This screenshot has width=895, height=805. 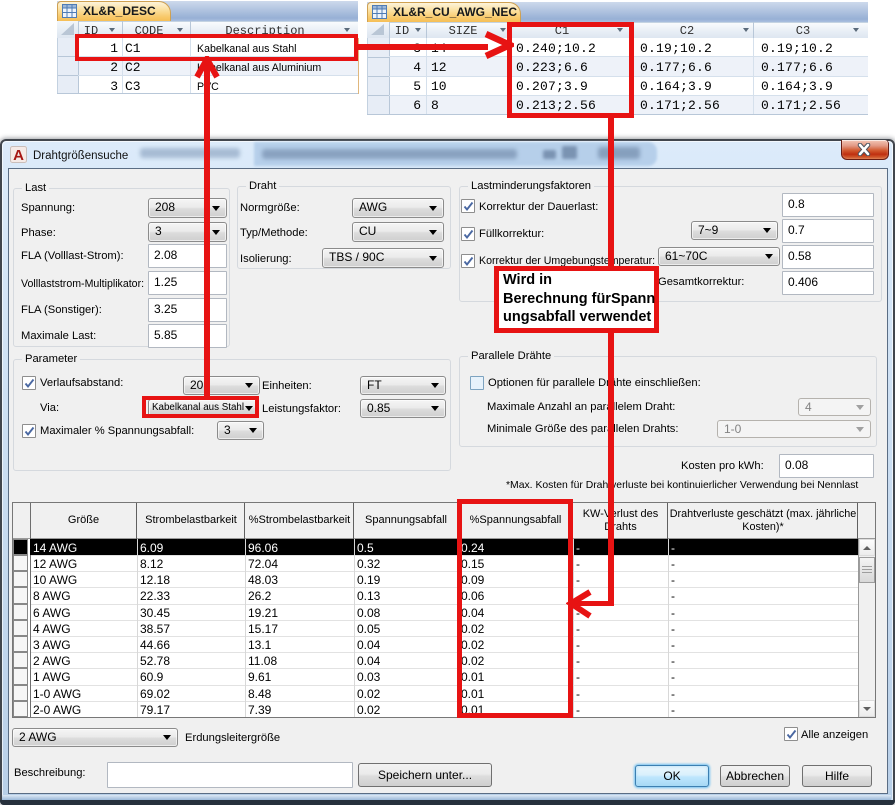 I want to click on svg-text: A, so click(x=18, y=155).